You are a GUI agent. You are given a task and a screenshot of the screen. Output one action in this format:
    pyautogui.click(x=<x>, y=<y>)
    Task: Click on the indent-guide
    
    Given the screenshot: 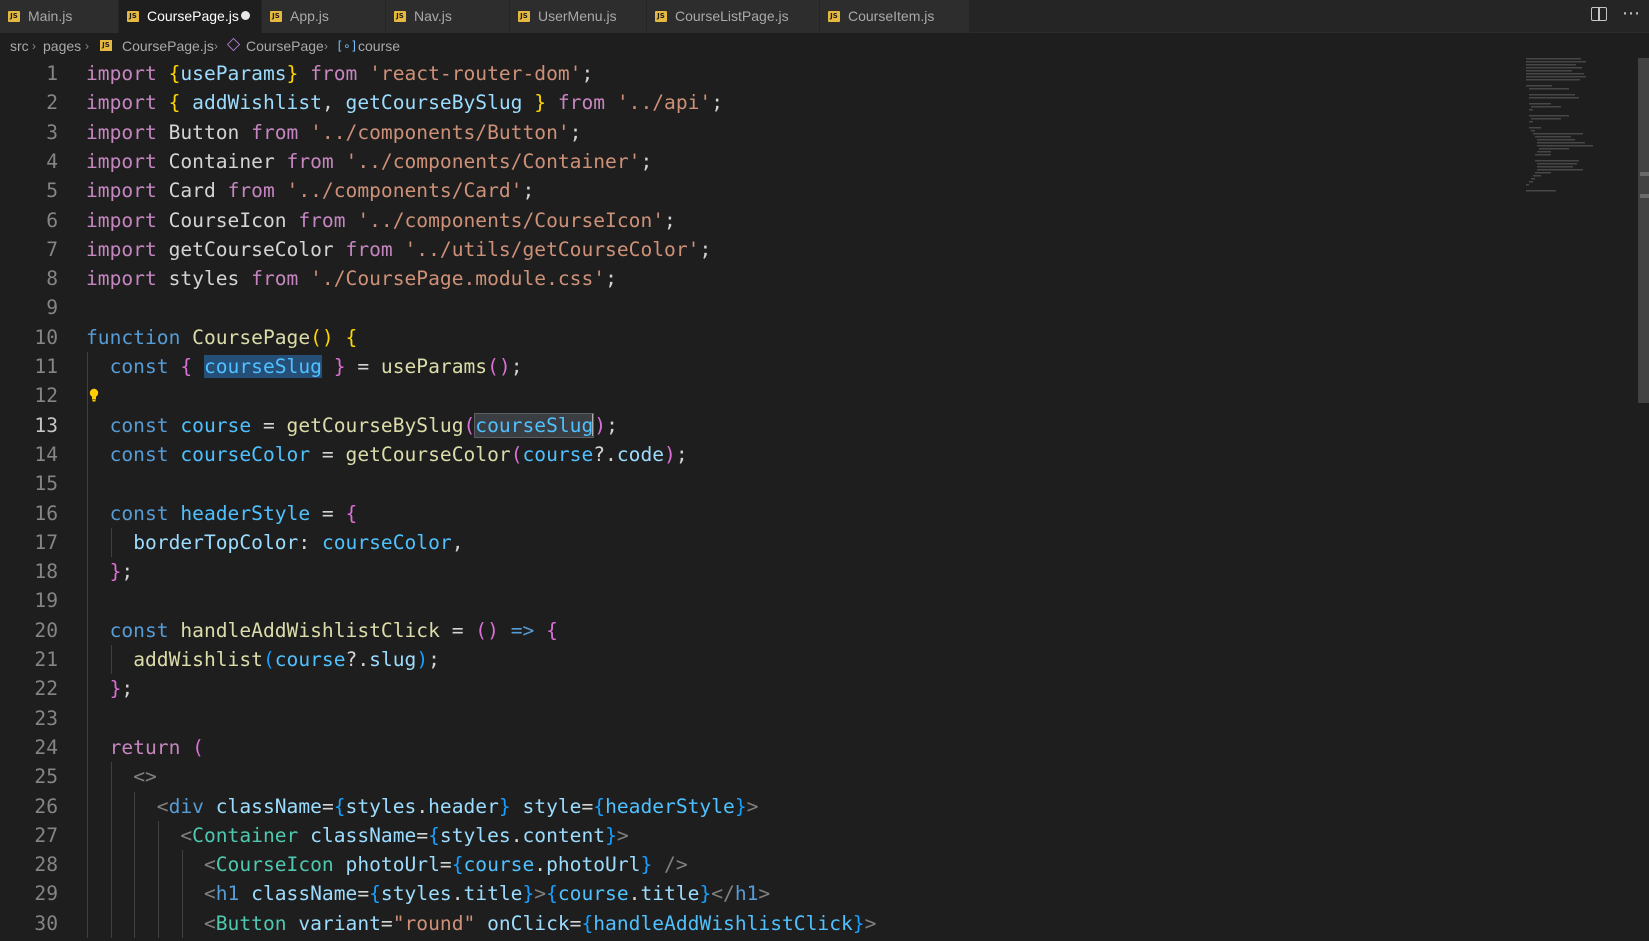 What is the action you would take?
    pyautogui.click(x=111, y=850)
    